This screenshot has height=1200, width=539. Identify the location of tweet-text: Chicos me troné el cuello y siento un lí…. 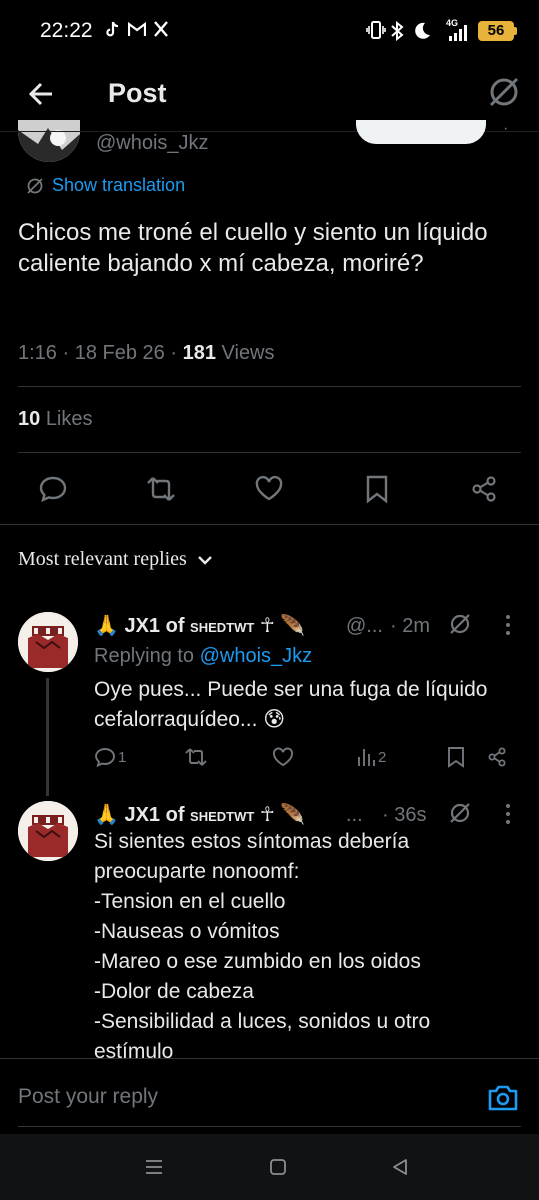
(253, 248).